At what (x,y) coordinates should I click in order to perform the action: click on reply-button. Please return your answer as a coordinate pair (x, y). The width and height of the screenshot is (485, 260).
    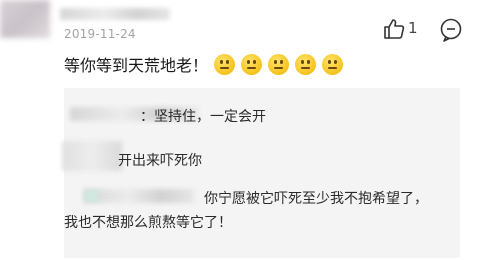
    Looking at the image, I should click on (451, 30).